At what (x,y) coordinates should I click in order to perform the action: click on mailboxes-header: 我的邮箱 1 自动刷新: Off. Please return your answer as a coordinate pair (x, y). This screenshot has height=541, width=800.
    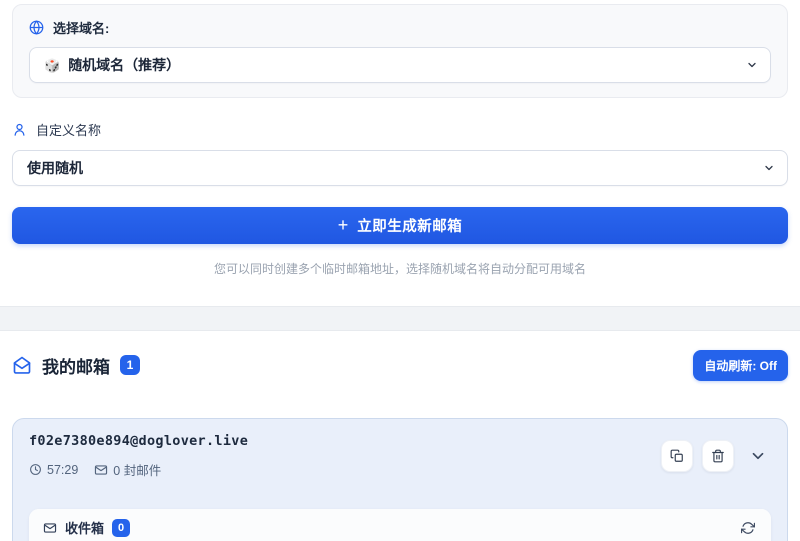
    Looking at the image, I should click on (400, 365).